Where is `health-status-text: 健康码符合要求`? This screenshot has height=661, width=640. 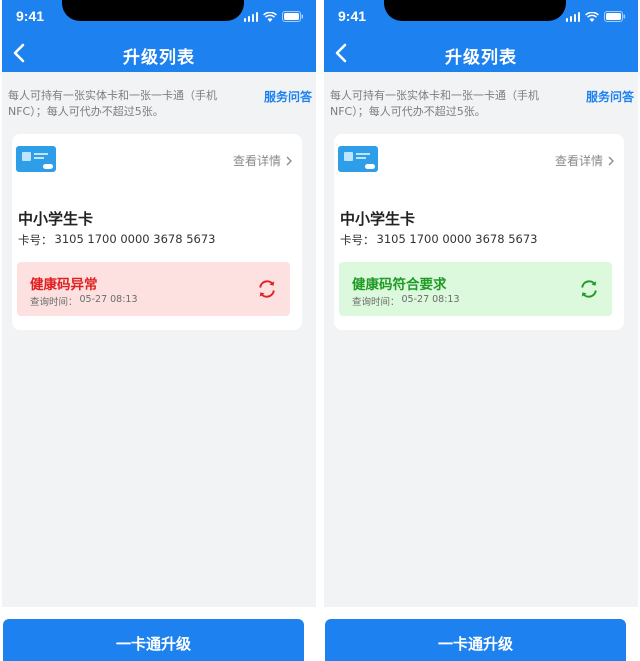
health-status-text: 健康码符合要求 is located at coordinates (399, 285).